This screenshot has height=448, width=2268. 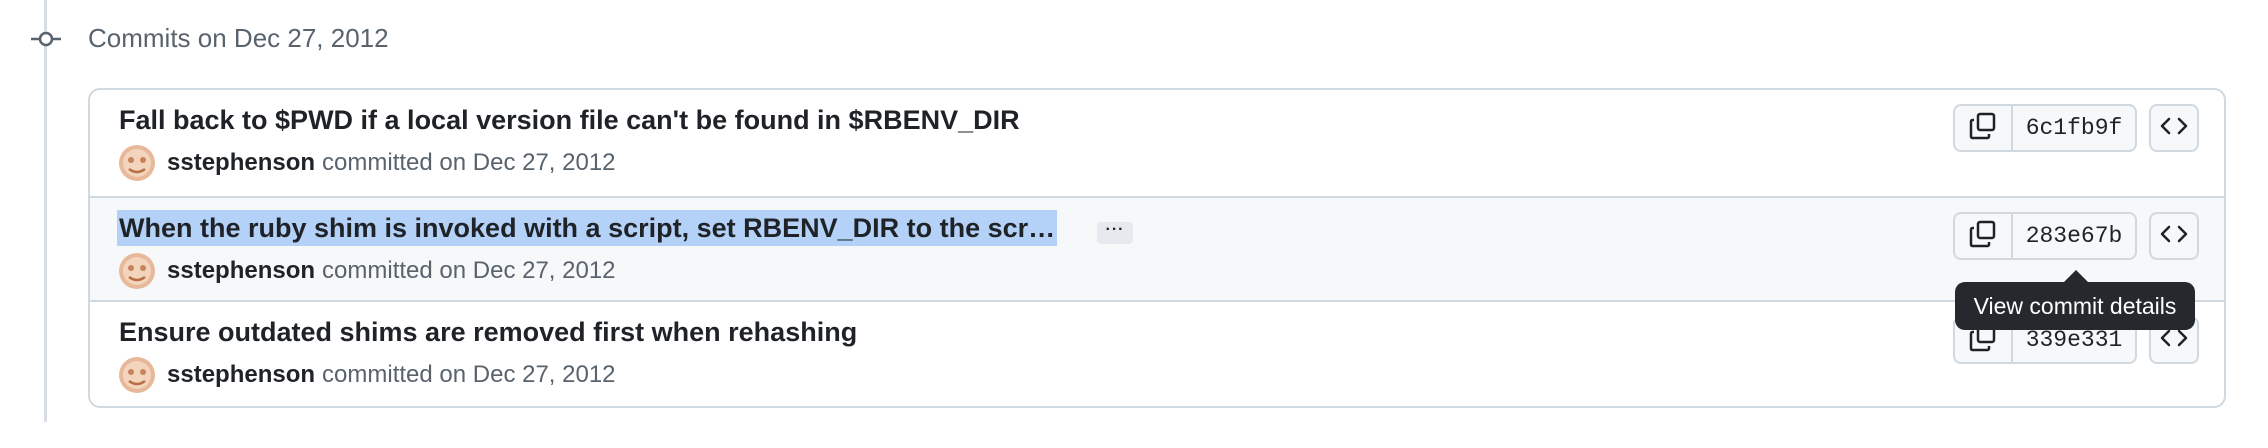 What do you see at coordinates (1115, 233) in the screenshot?
I see `expand-description-button: ···` at bounding box center [1115, 233].